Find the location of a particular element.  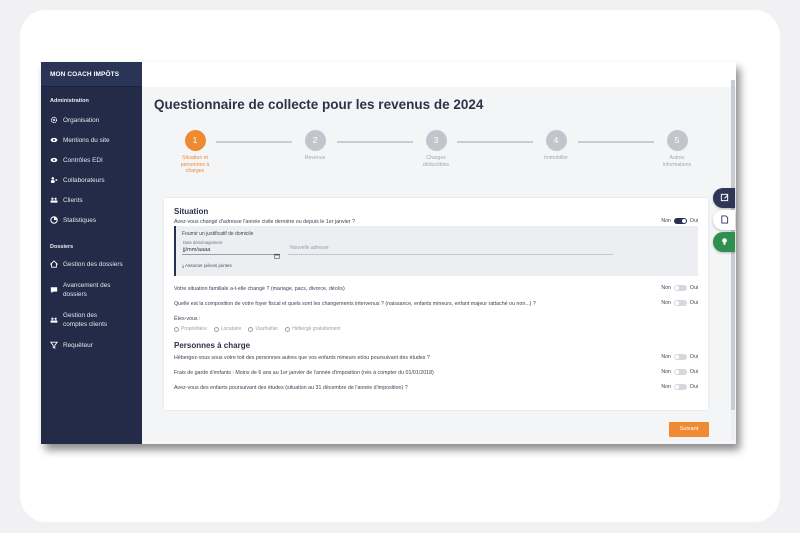

radio-heberge: Hébergé gratuitement is located at coordinates (313, 329).